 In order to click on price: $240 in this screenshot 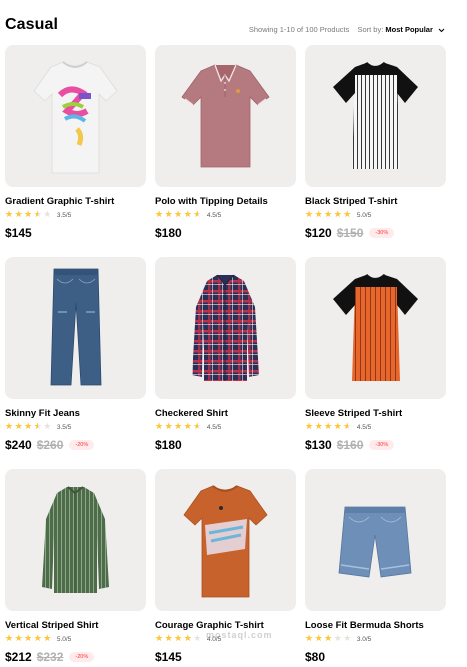, I will do `click(18, 445)`.